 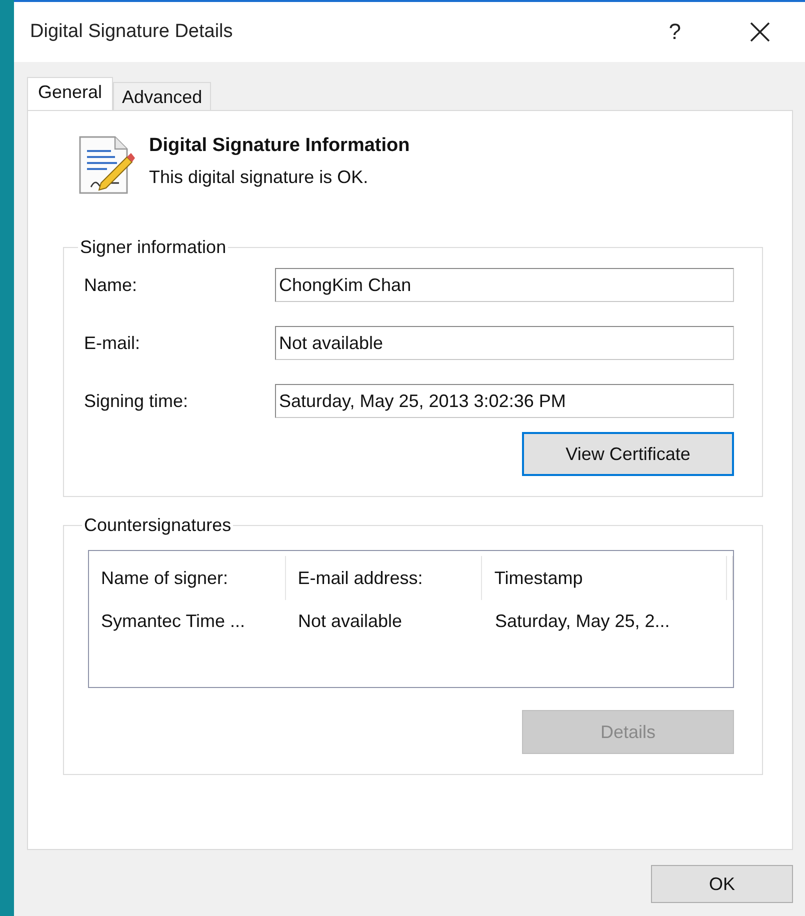 I want to click on text-field: ChongKim Chan, so click(x=504, y=285).